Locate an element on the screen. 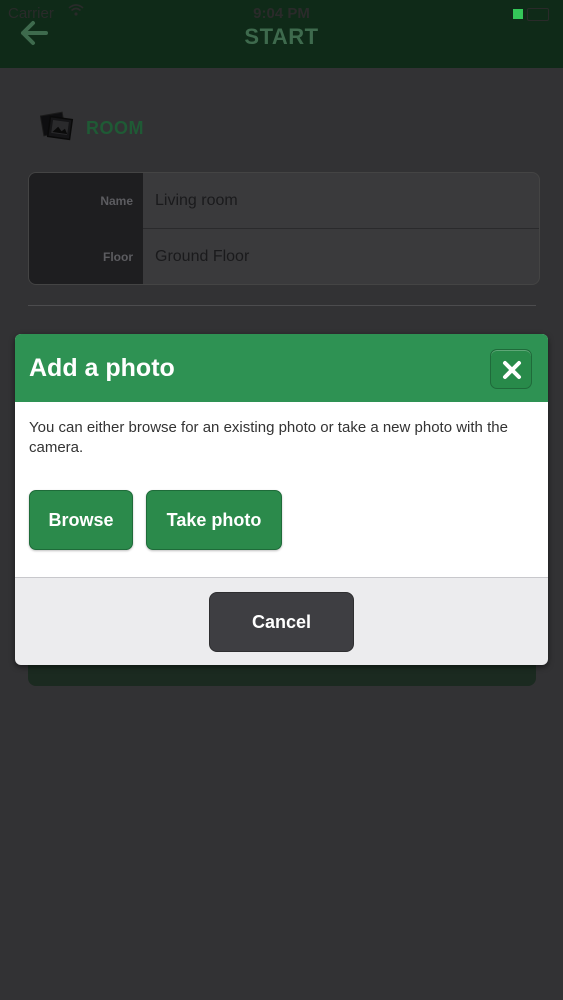 This screenshot has width=563, height=1000. close-button is located at coordinates (511, 369).